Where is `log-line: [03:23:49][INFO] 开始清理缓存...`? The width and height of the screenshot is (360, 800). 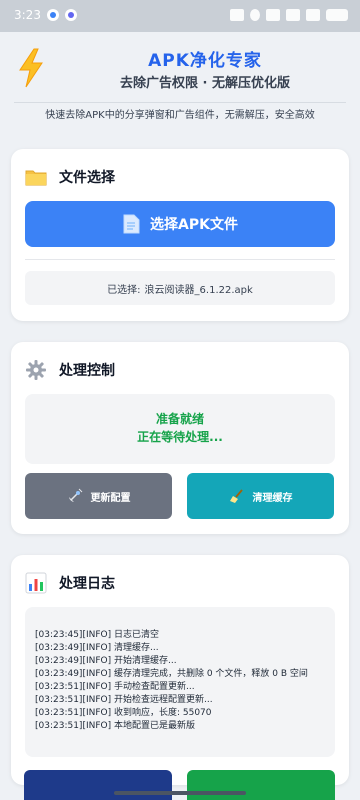 log-line: [03:23:49][INFO] 开始清理缓存... is located at coordinates (106, 661).